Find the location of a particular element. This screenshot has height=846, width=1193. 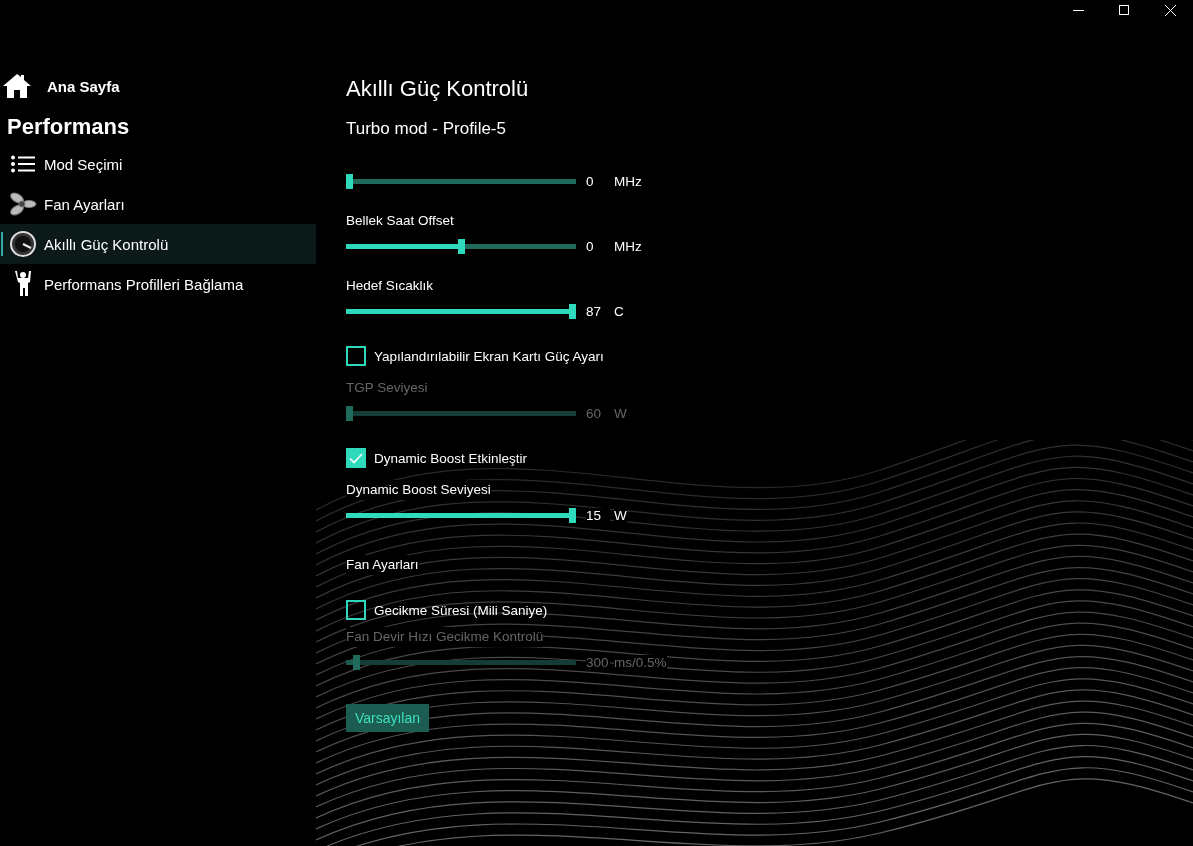

sidebar-item: Mod Seçimi is located at coordinates (158, 164).